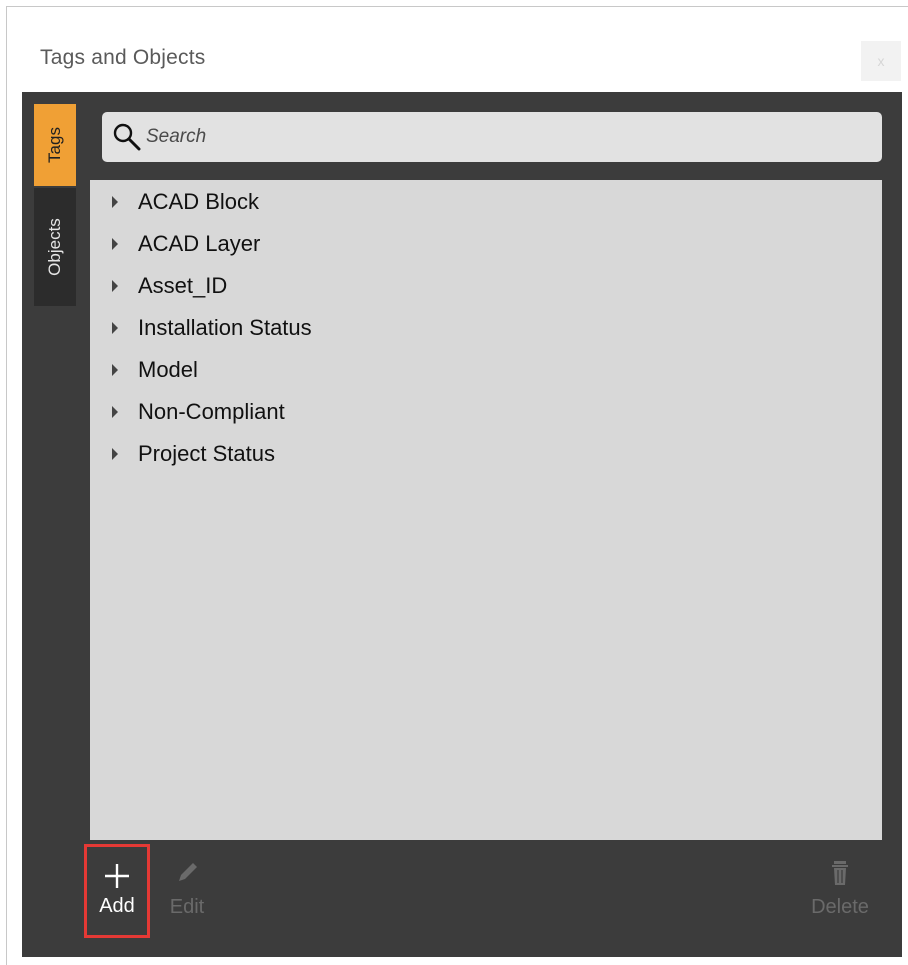 This screenshot has height=965, width=908. What do you see at coordinates (117, 906) in the screenshot?
I see `add-button-label: Add` at bounding box center [117, 906].